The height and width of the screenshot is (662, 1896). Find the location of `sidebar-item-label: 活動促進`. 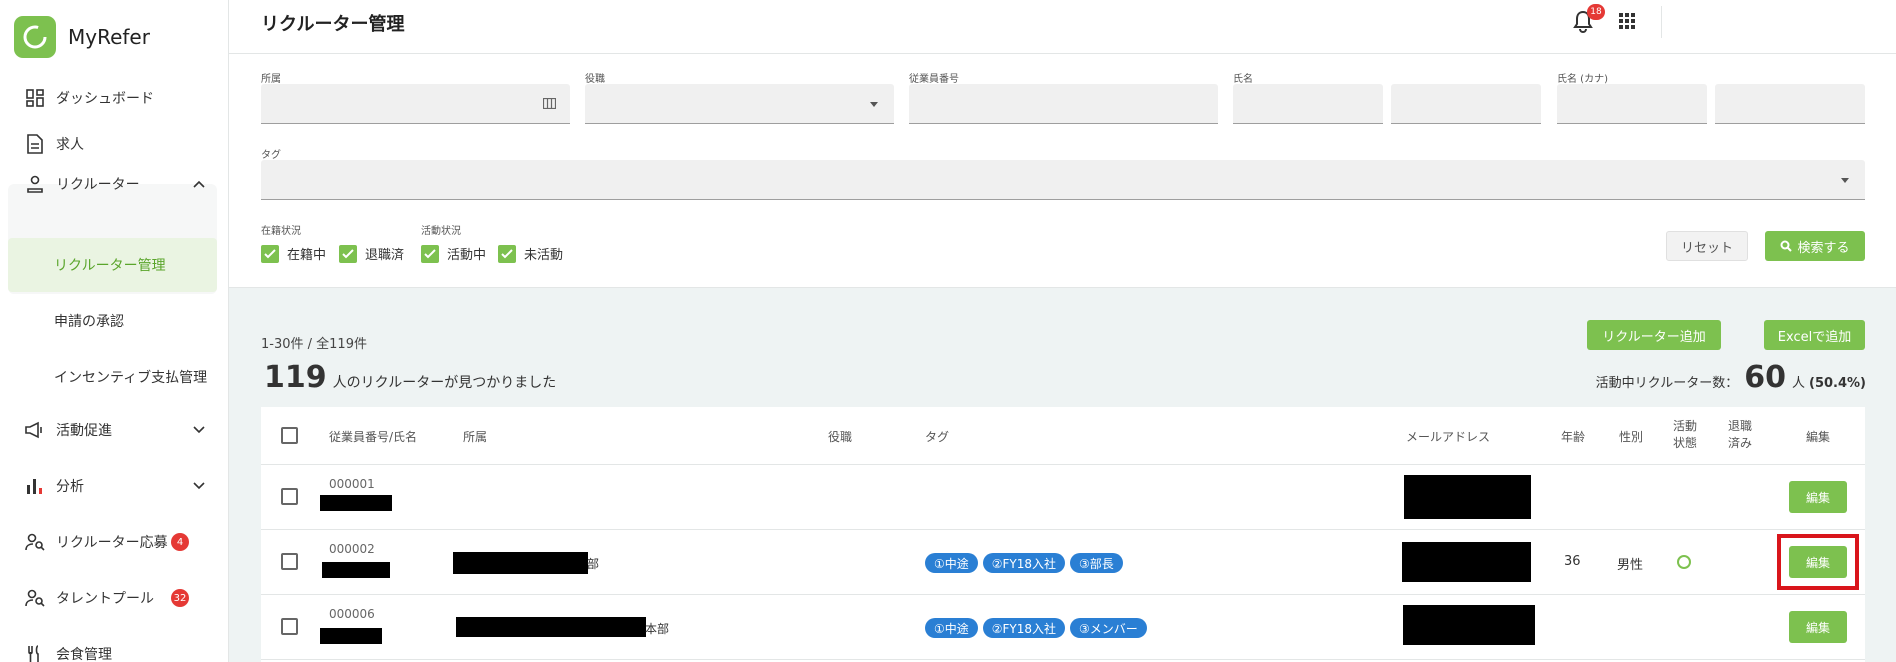

sidebar-item-label: 活動促進 is located at coordinates (84, 431).